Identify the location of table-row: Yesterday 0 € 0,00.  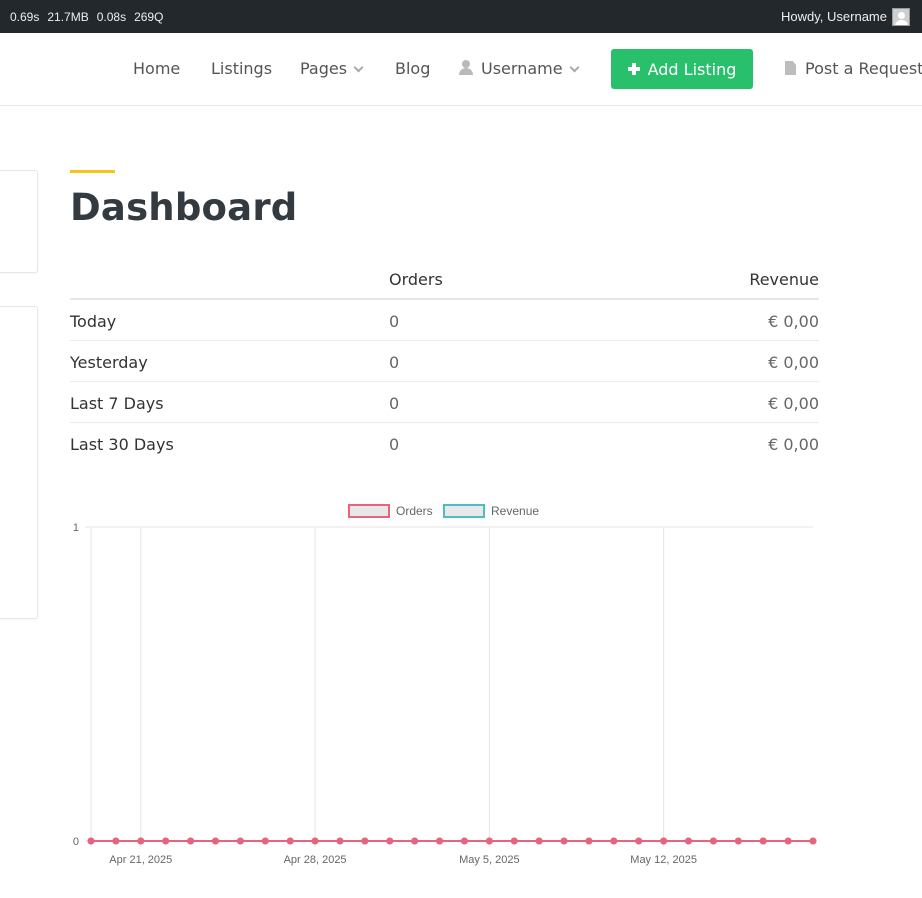
(444, 361).